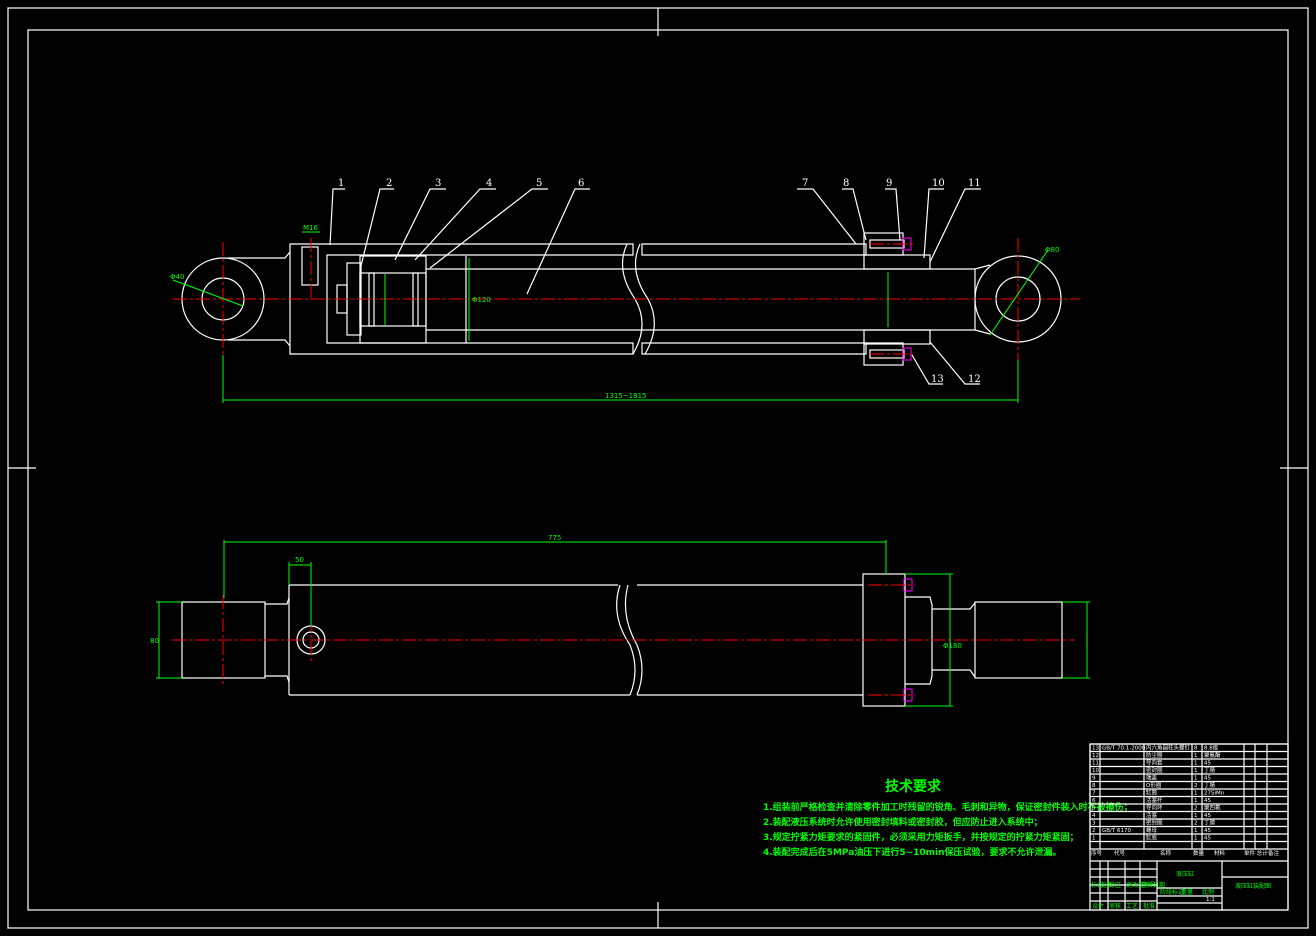  I want to click on bom-qty: 8, so click(1196, 749).